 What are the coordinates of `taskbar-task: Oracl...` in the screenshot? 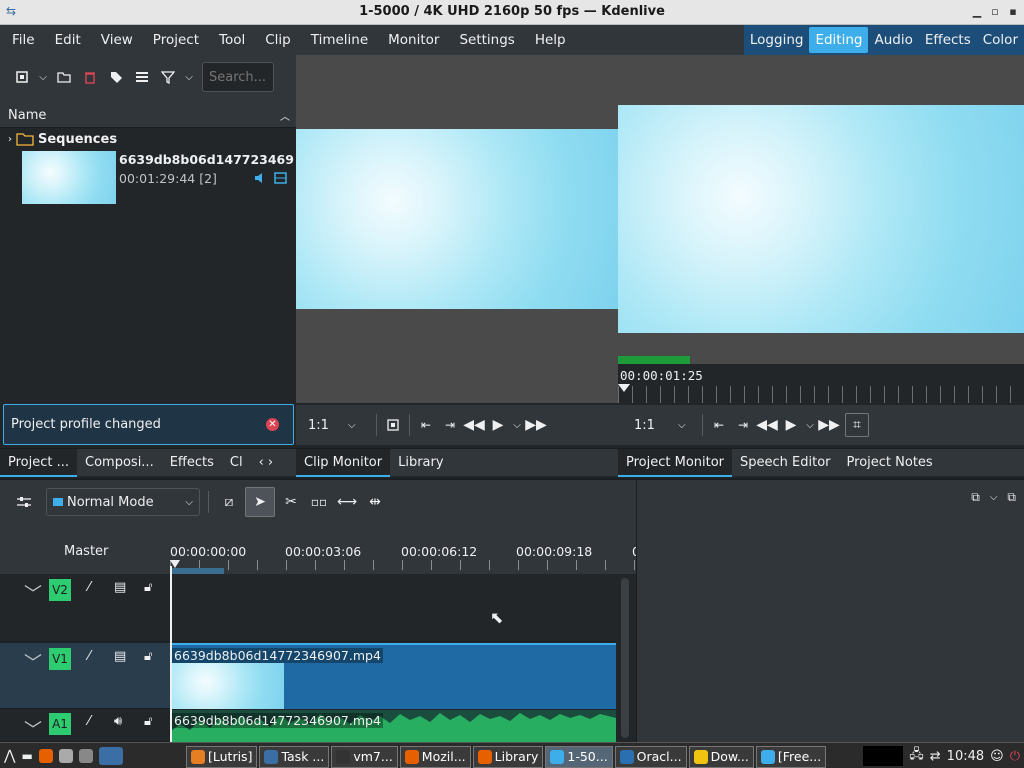 It's located at (650, 756).